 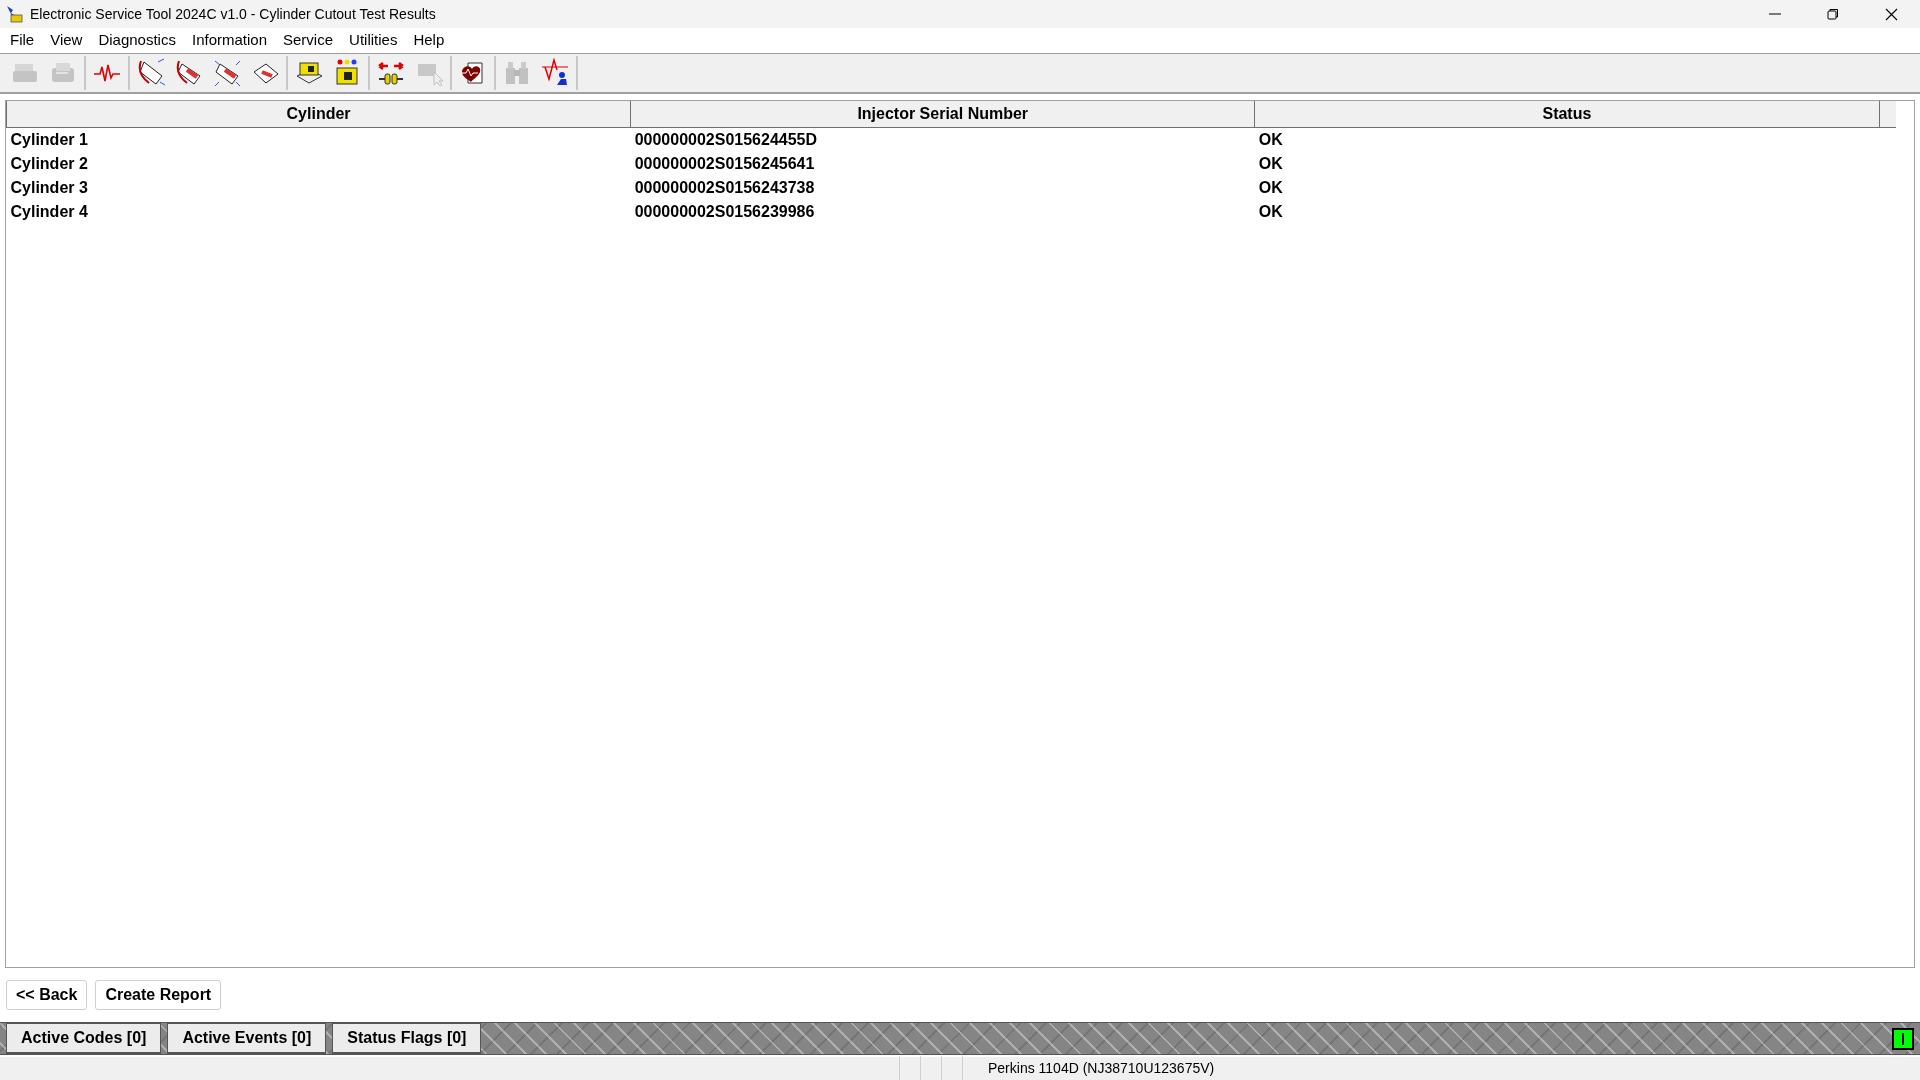 What do you see at coordinates (373, 40) in the screenshot?
I see `menu-item: Utilities` at bounding box center [373, 40].